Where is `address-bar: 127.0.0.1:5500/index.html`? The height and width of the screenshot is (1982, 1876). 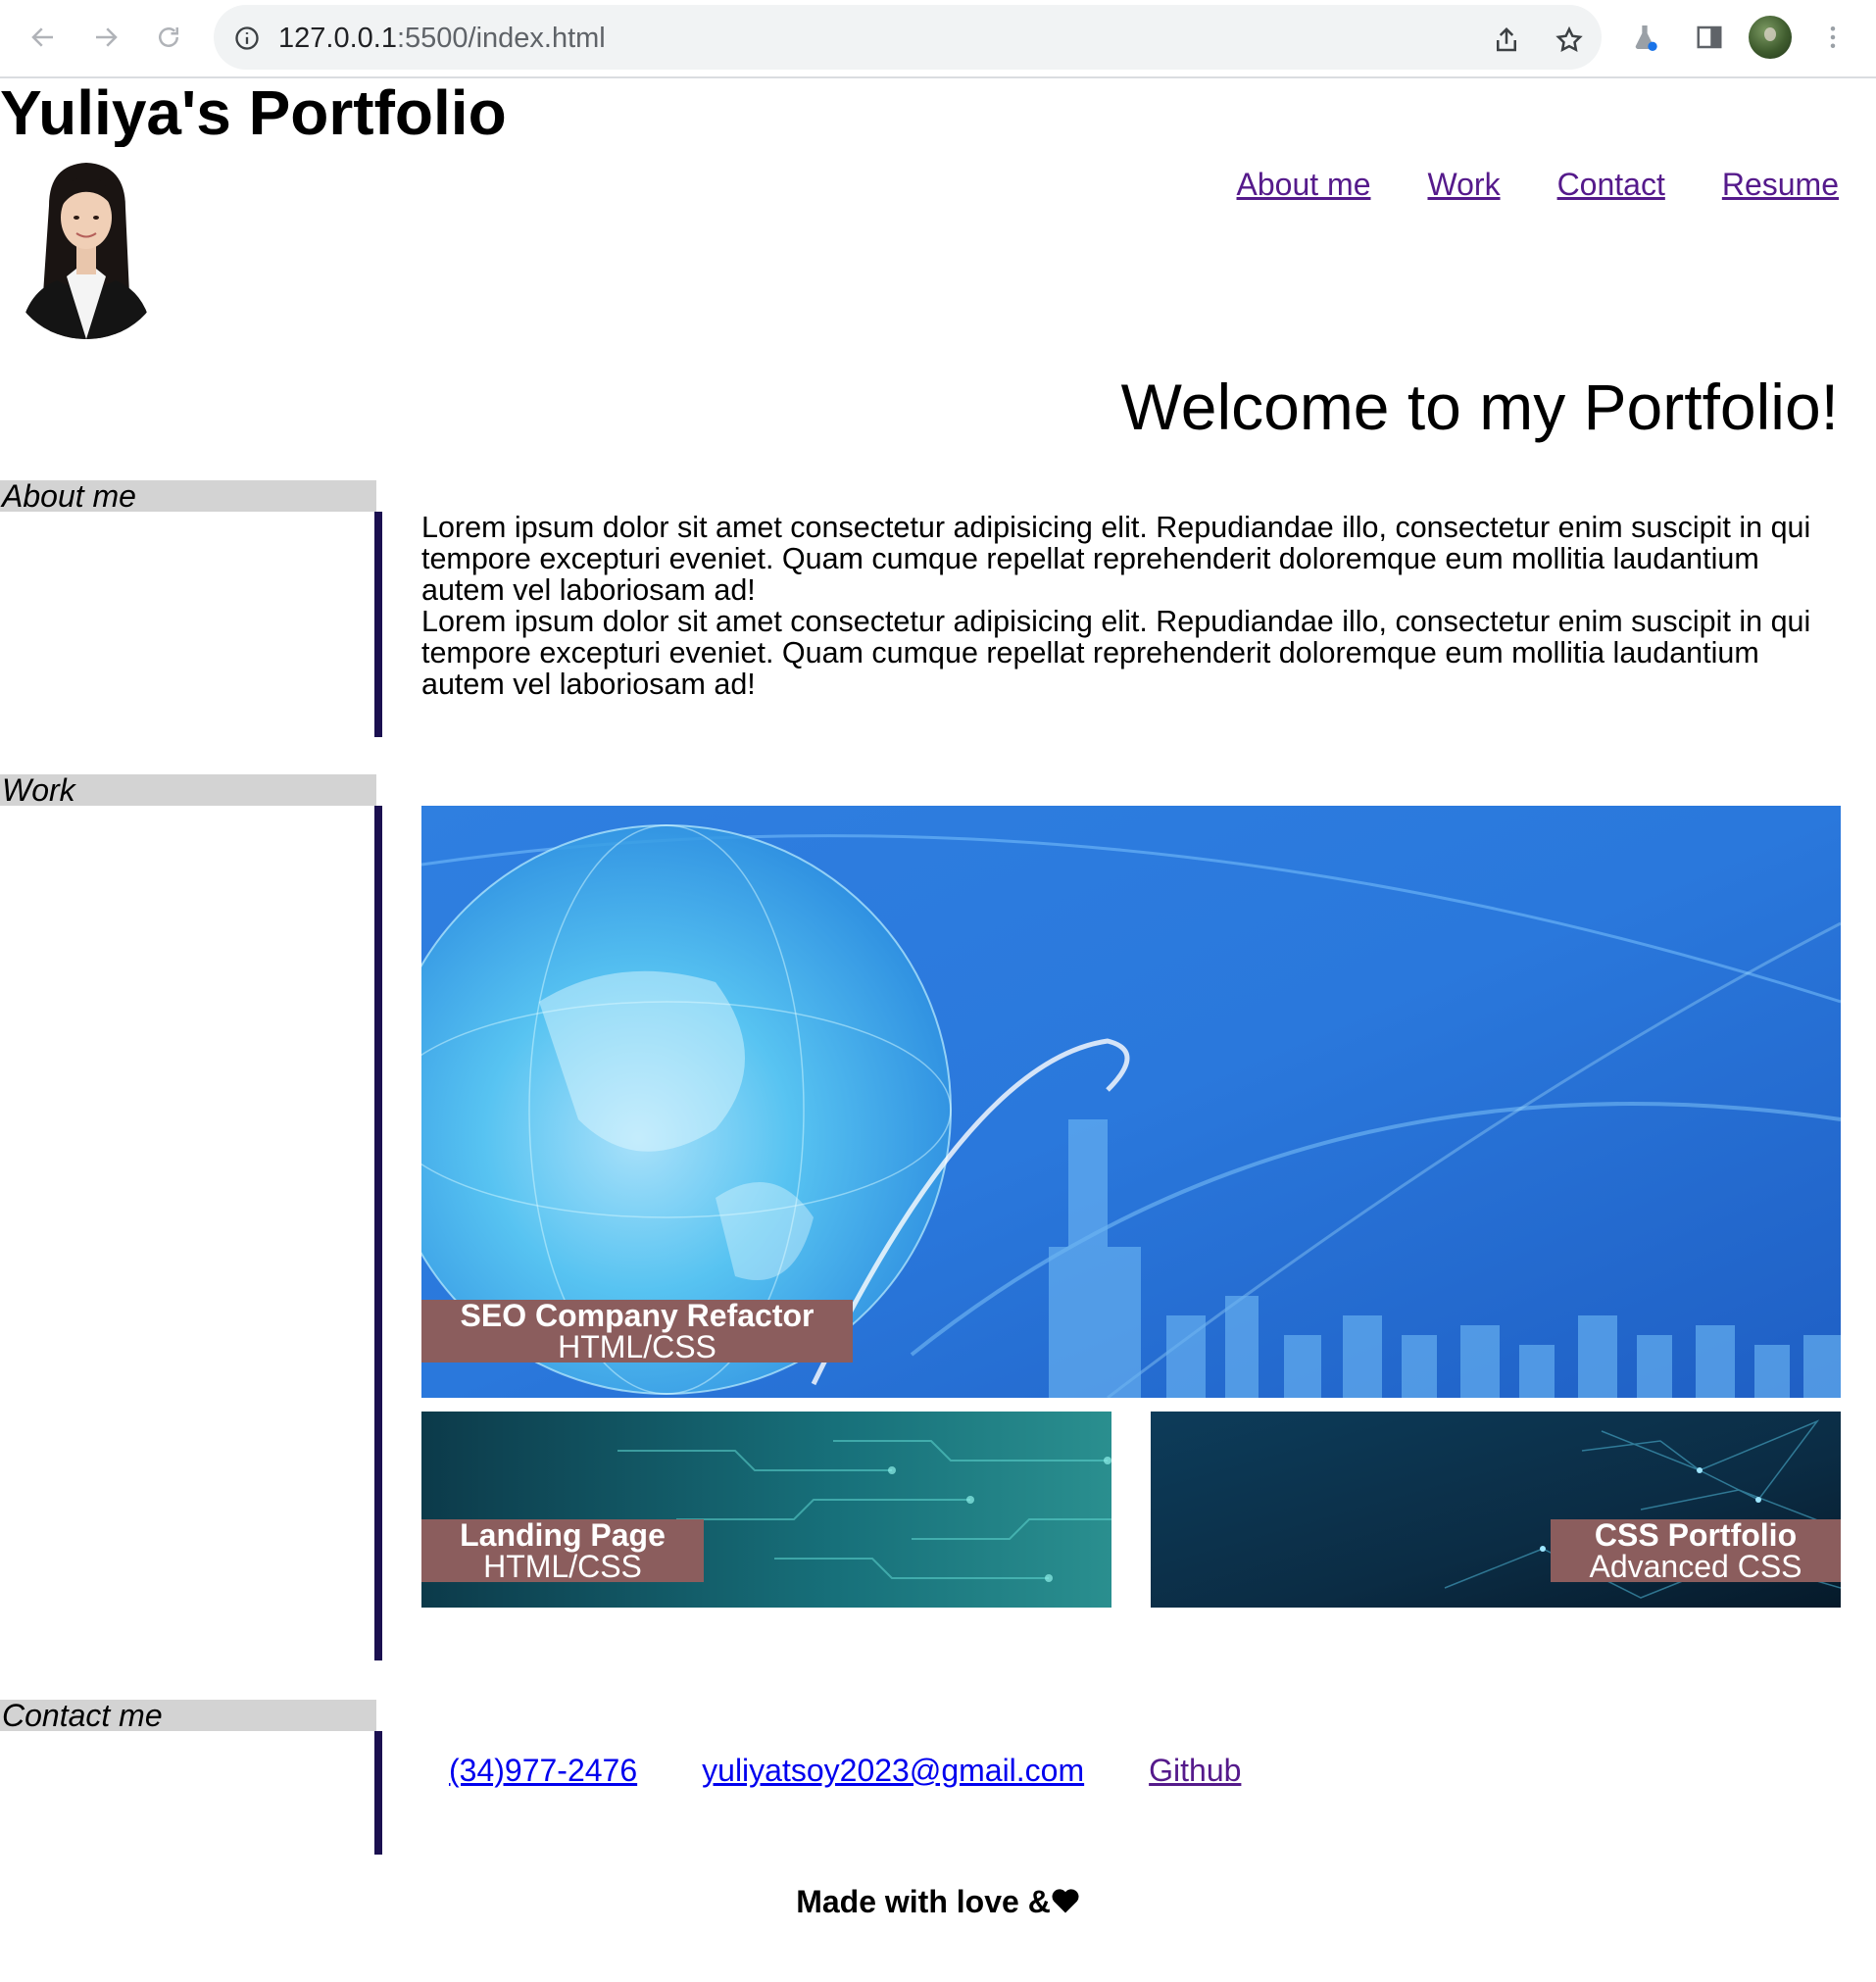 address-bar: 127.0.0.1:5500/index.html is located at coordinates (908, 37).